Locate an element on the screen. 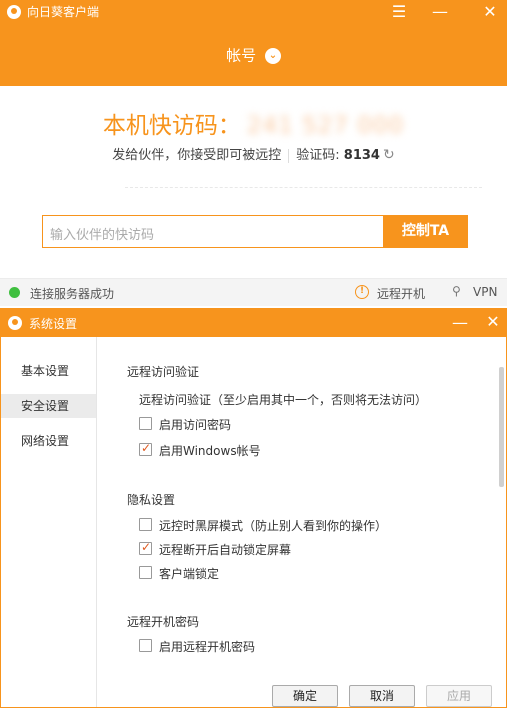  verify-label: 验证码: is located at coordinates (320, 155).